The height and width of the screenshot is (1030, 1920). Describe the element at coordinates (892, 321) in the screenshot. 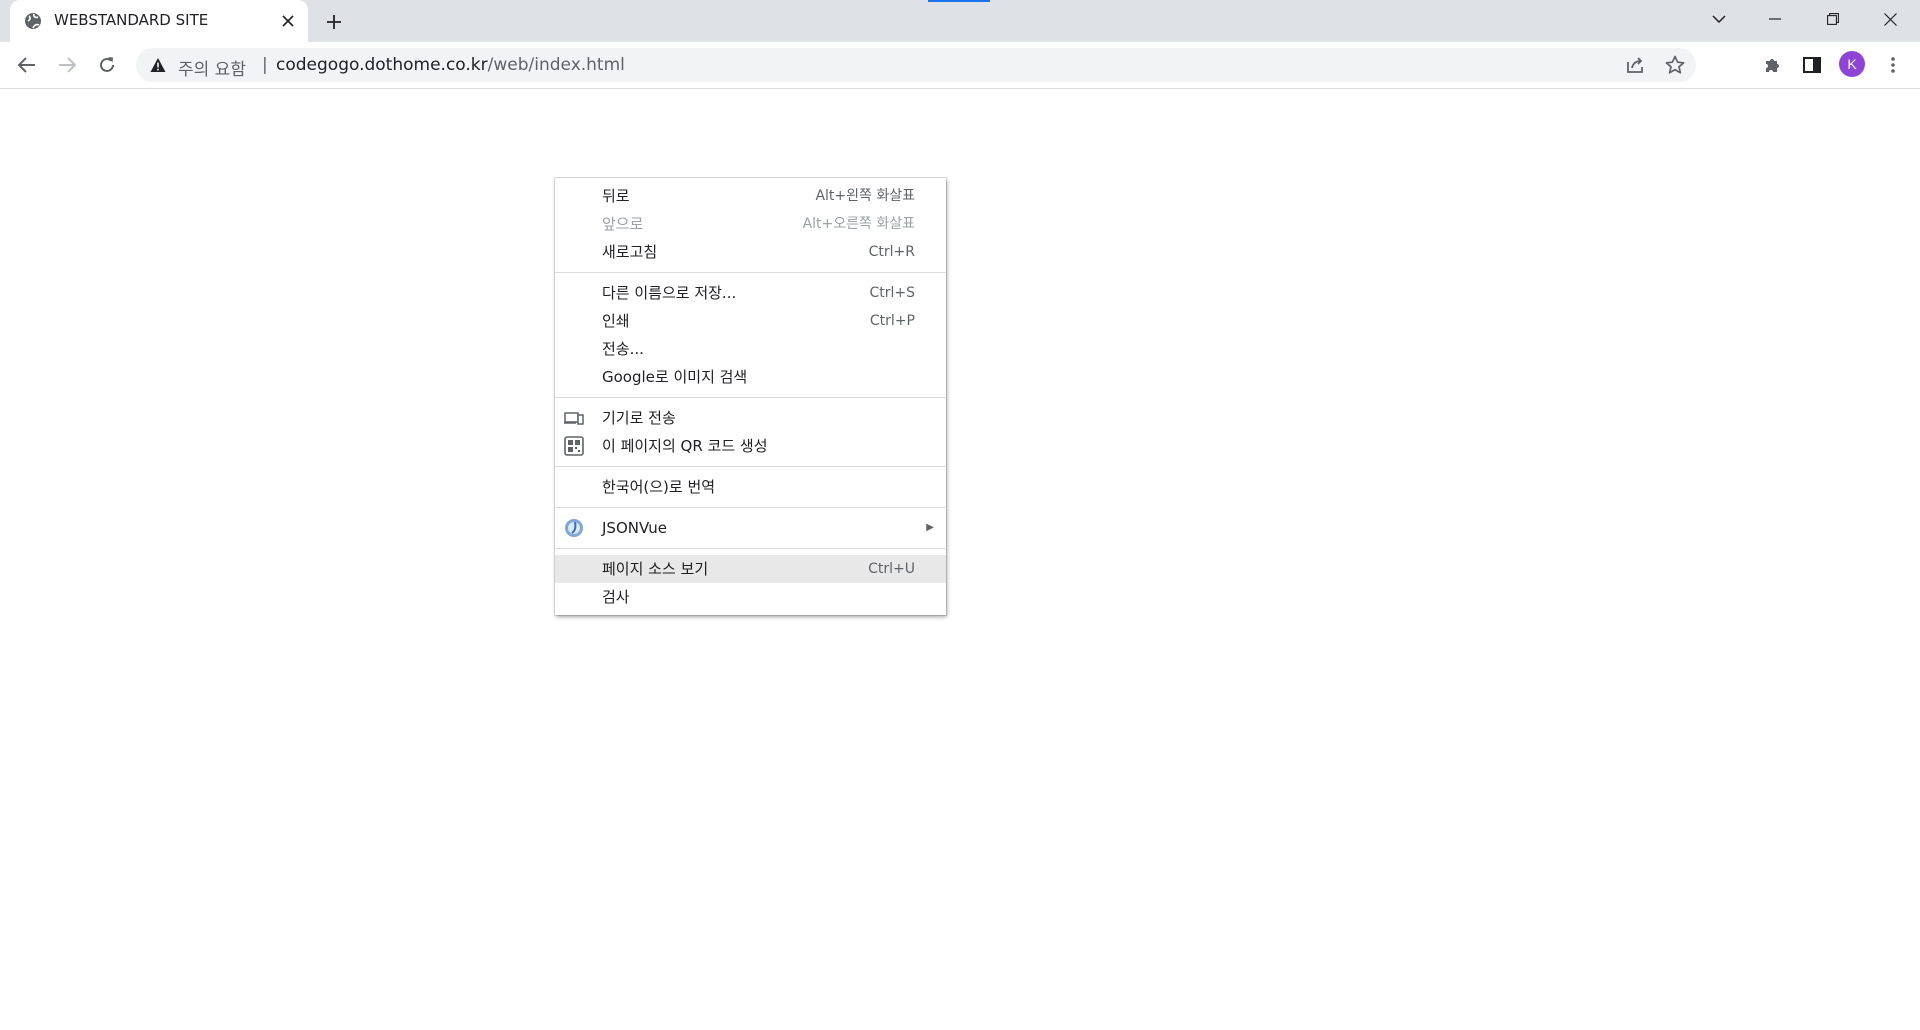

I see `menu-item-shortcut: Ctrl+P` at that location.